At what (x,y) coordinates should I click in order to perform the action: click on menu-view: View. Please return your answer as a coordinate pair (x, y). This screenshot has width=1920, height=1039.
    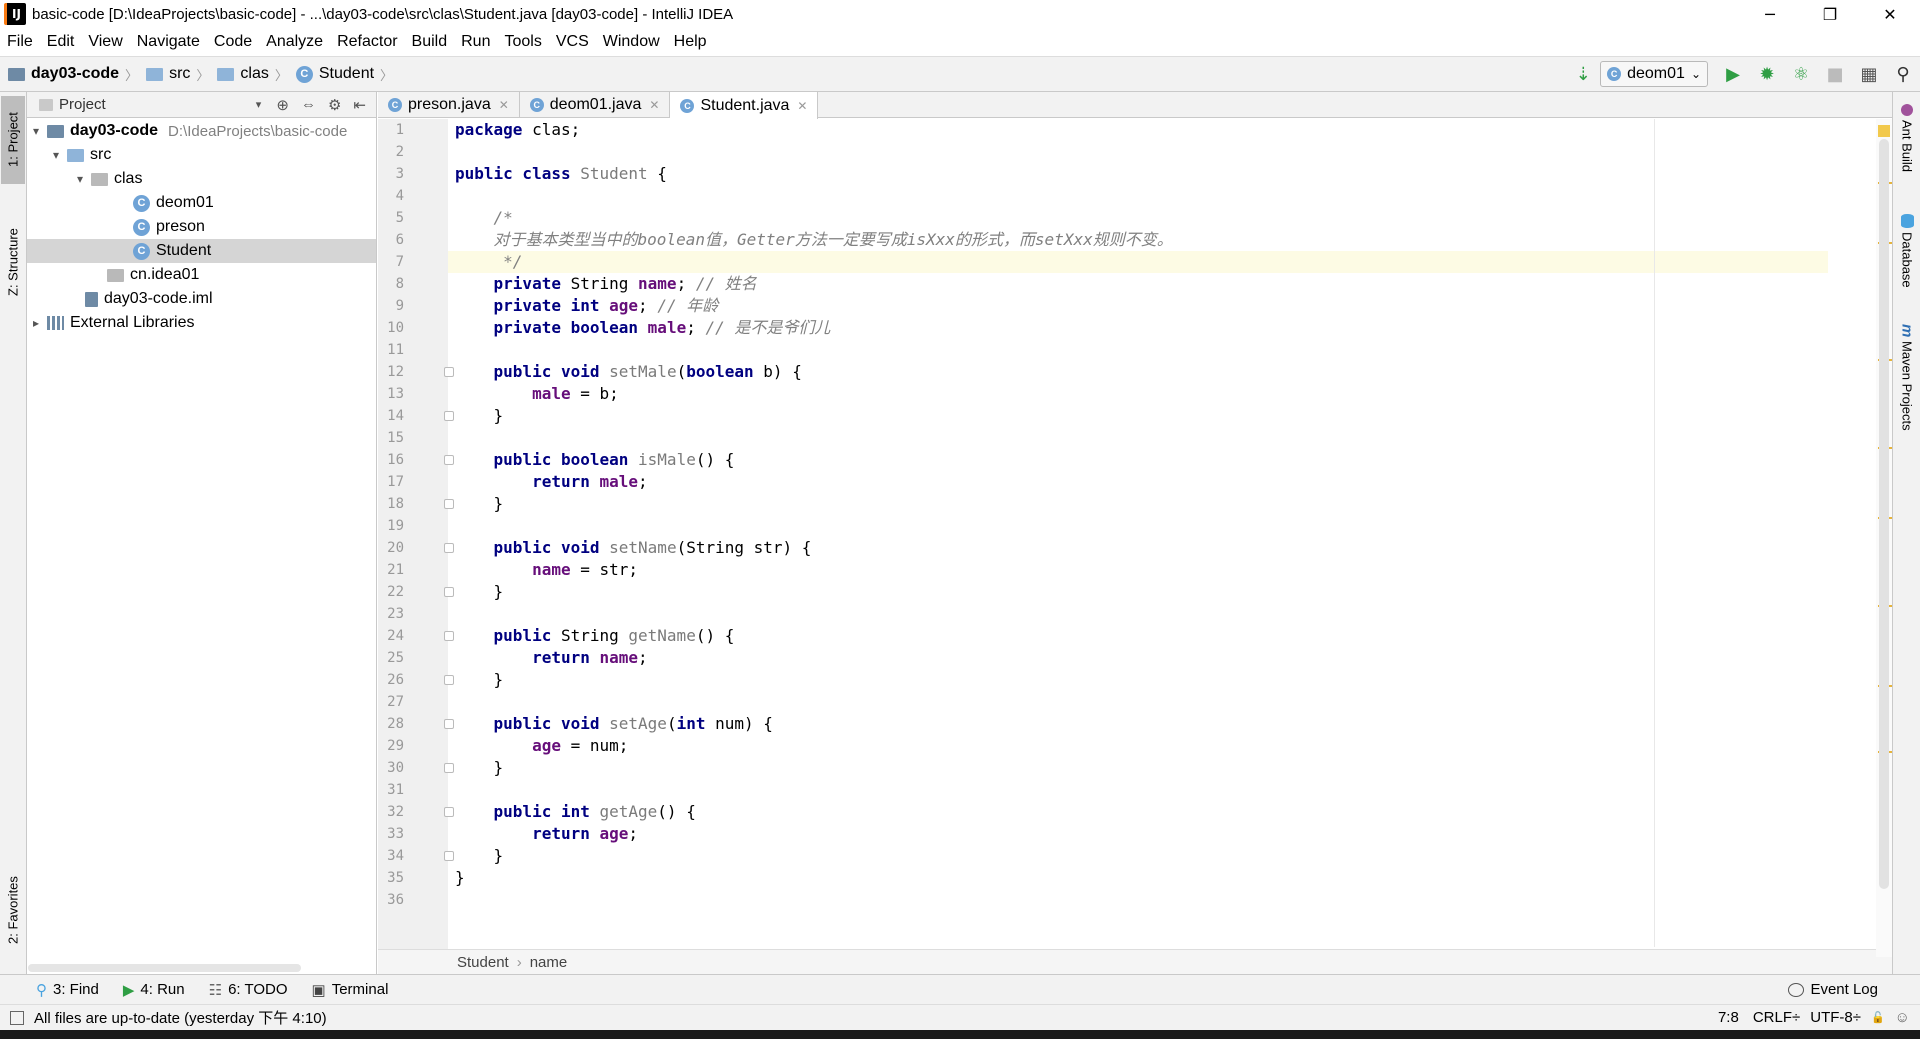
    Looking at the image, I should click on (105, 42).